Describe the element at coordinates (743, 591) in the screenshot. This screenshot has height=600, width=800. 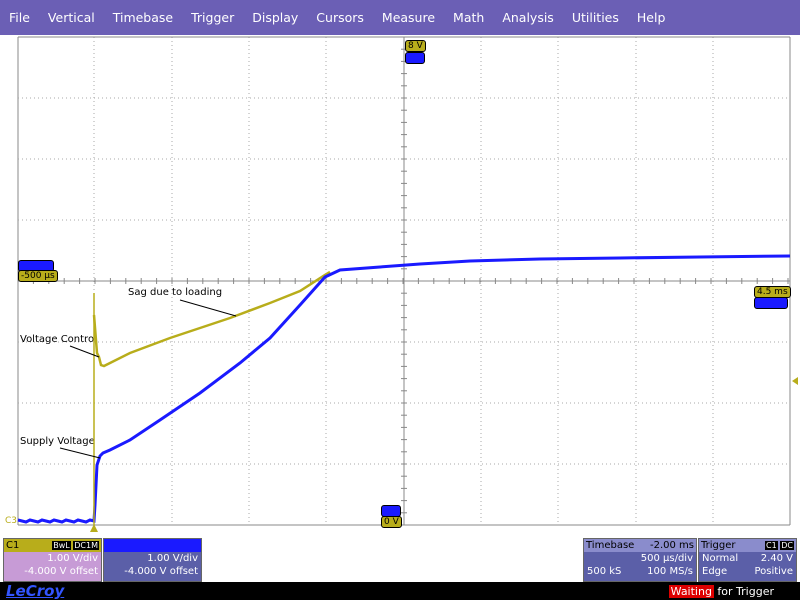
I see `trigger-status-rest: for Trigger` at that location.